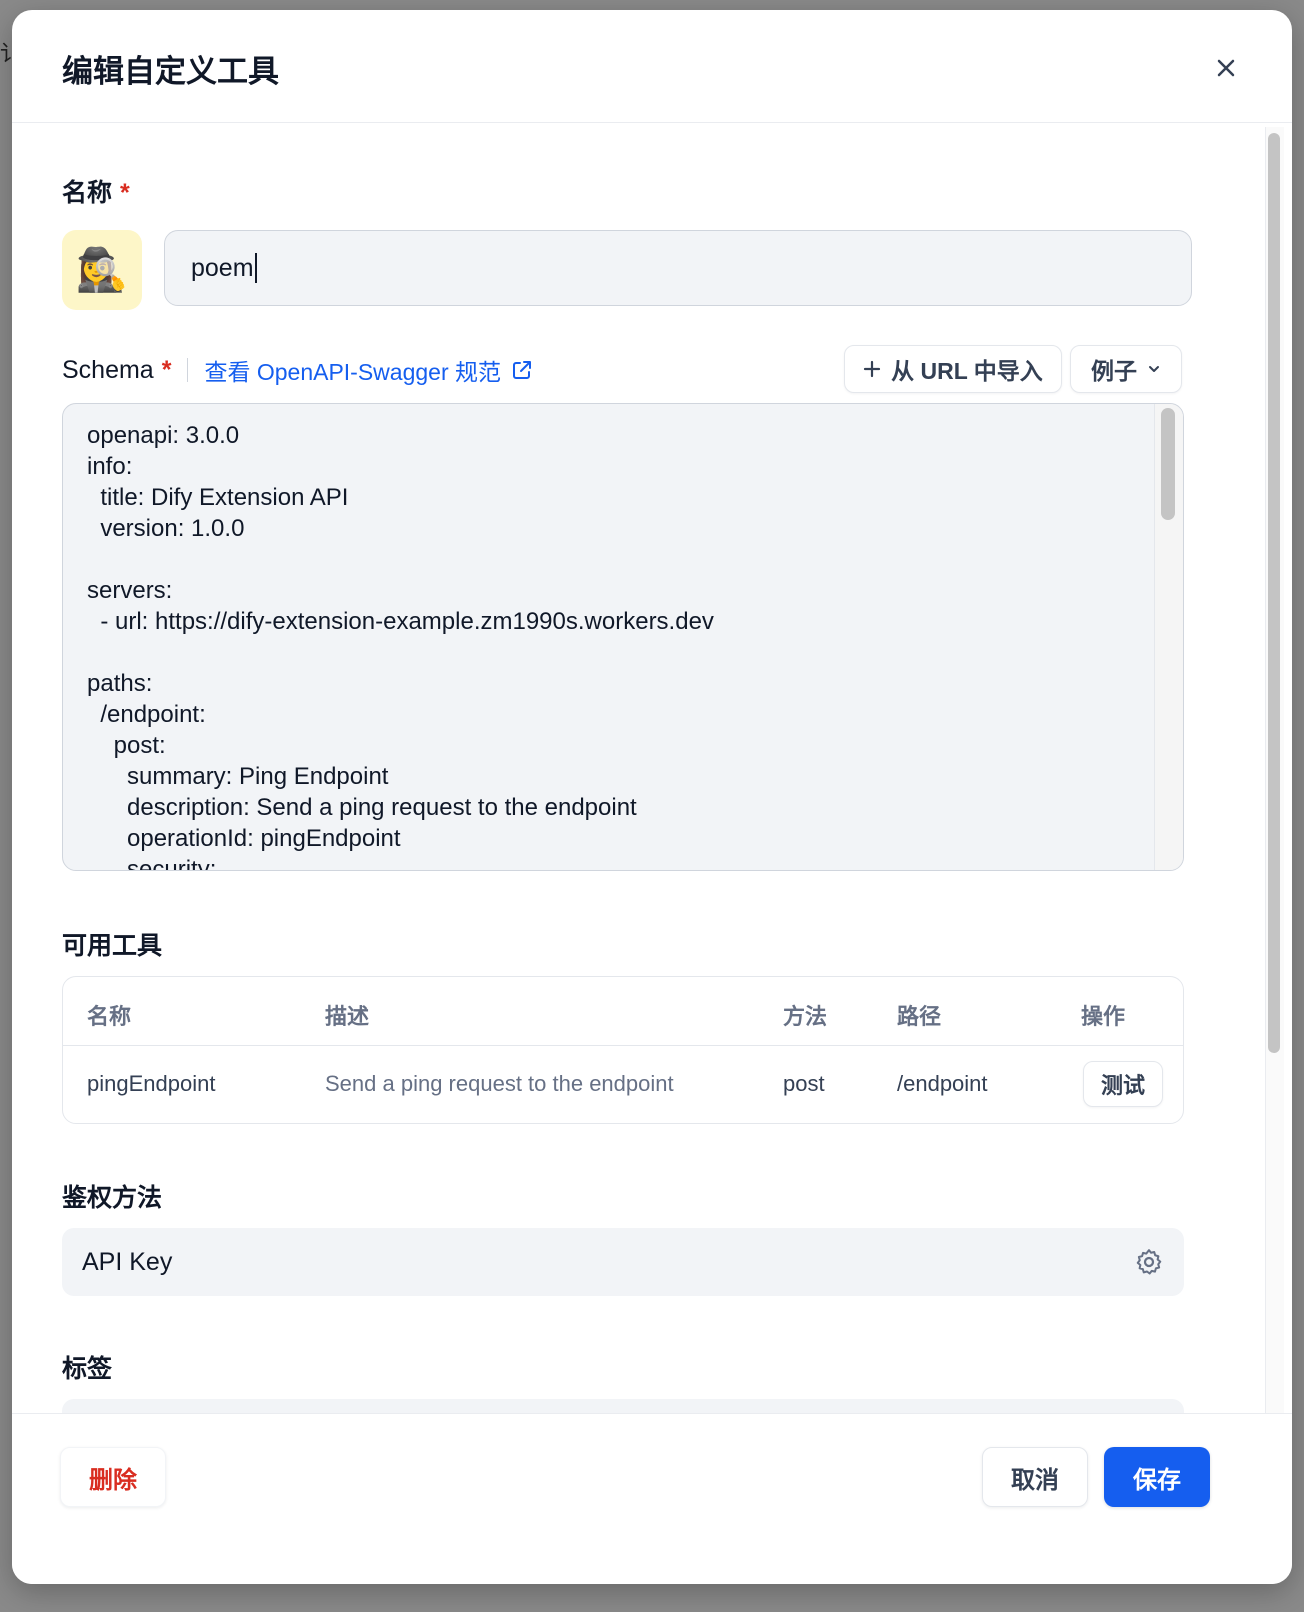 This screenshot has height=1612, width=1304. Describe the element at coordinates (222, 267) in the screenshot. I see `tool-name-value: poem` at that location.